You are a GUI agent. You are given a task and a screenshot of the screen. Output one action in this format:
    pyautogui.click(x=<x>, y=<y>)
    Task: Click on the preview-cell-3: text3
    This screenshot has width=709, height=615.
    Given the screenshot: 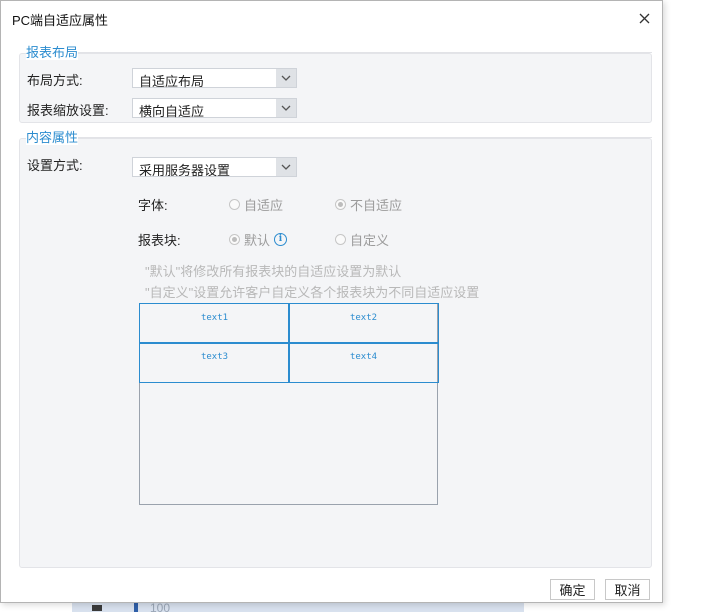 What is the action you would take?
    pyautogui.click(x=214, y=362)
    